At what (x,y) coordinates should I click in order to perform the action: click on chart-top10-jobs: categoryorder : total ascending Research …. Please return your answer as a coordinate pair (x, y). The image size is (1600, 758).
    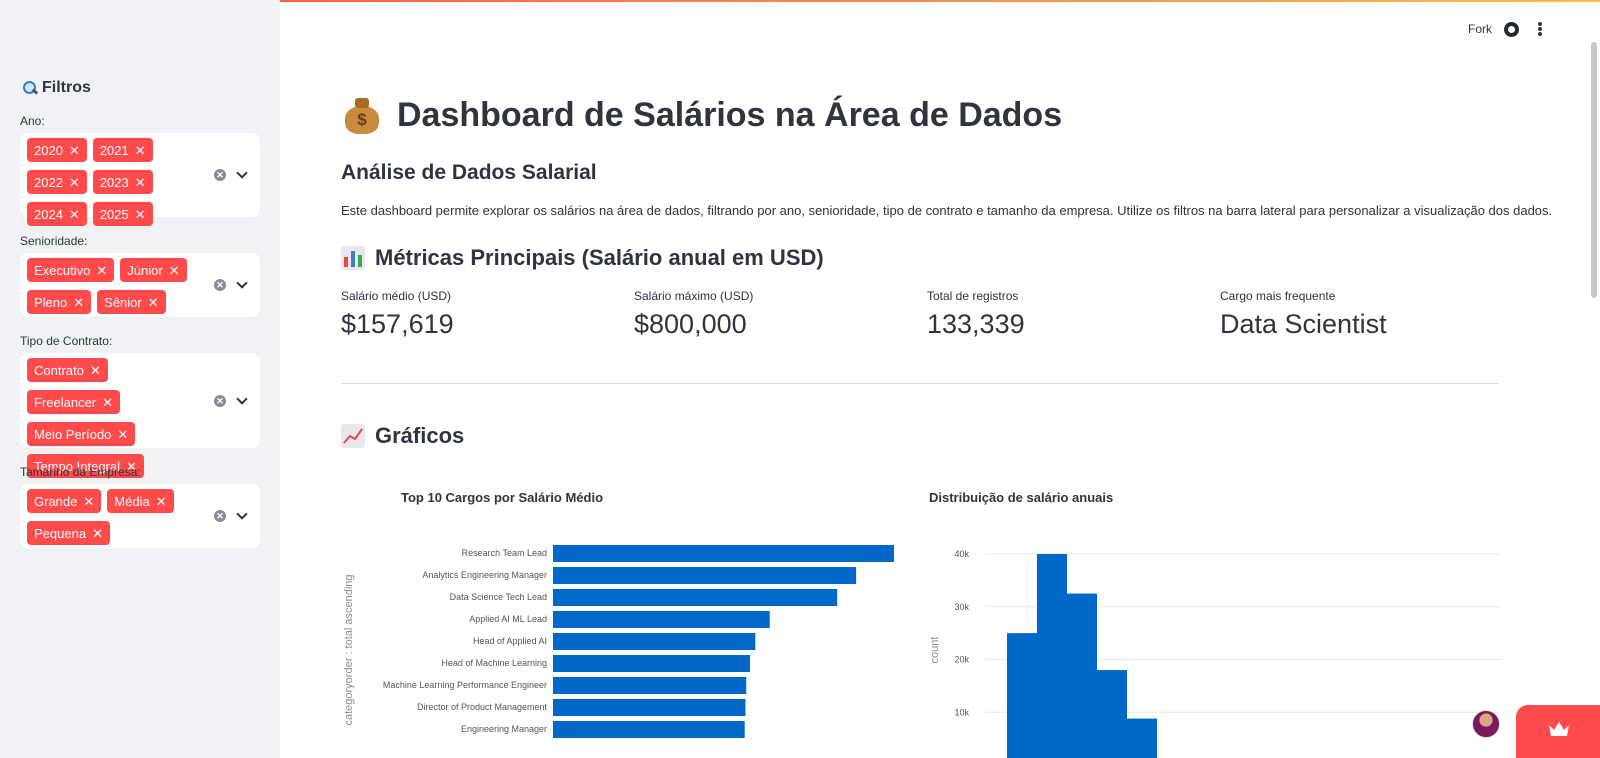
    Looking at the image, I should click on (618, 641).